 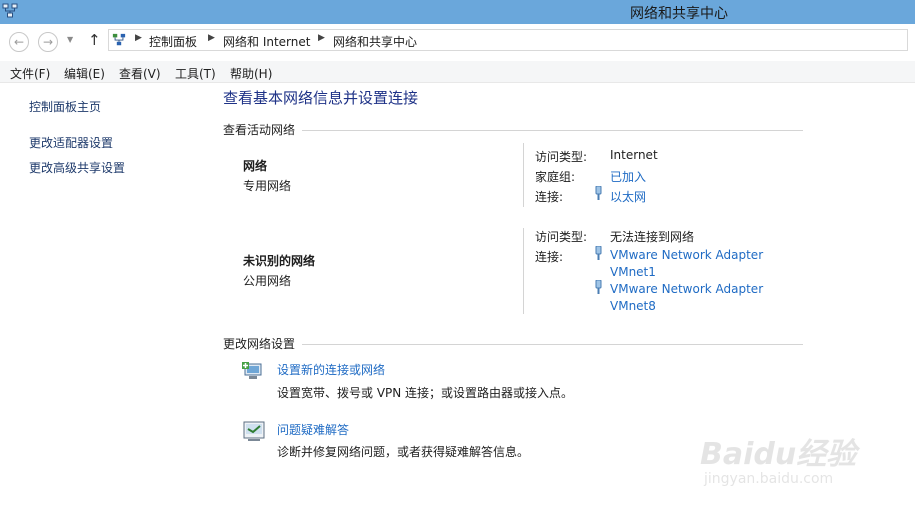 What do you see at coordinates (457, 72) in the screenshot?
I see `menu-bar: 文件(F) 编辑(E) 查看(V) 工具(T) 帮助(H)` at bounding box center [457, 72].